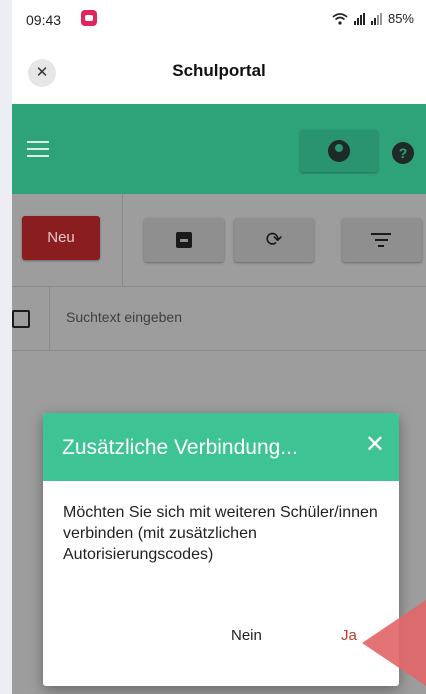 The width and height of the screenshot is (426, 694). I want to click on page-title: Schulportal, so click(219, 70).